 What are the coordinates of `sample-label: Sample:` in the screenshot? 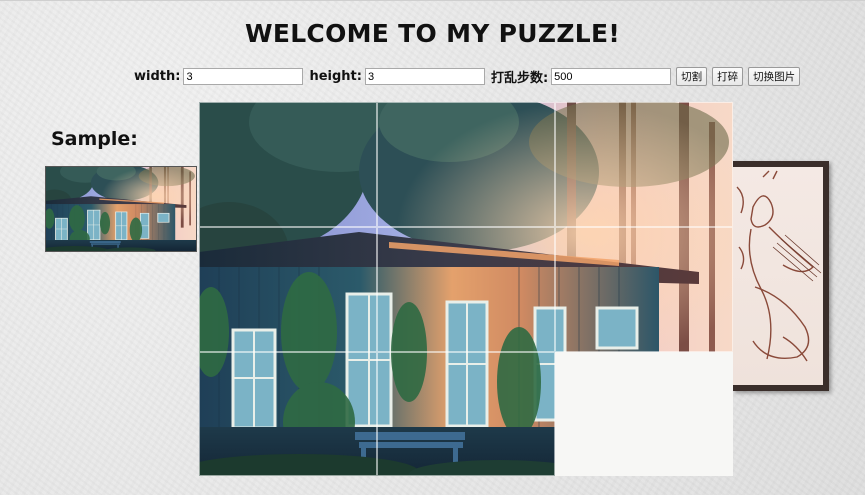 It's located at (94, 139).